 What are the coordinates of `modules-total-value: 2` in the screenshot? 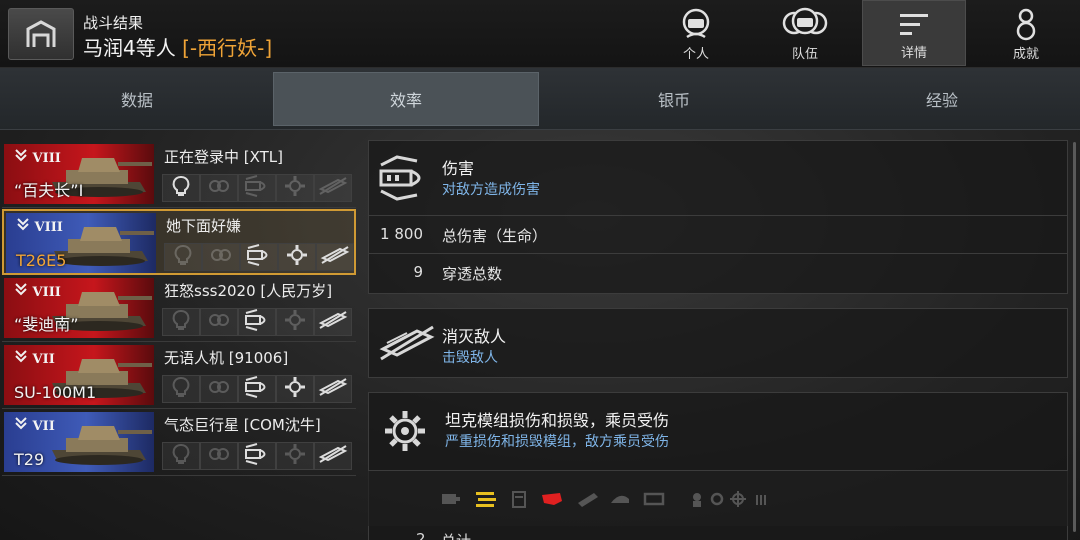 It's located at (421, 535).